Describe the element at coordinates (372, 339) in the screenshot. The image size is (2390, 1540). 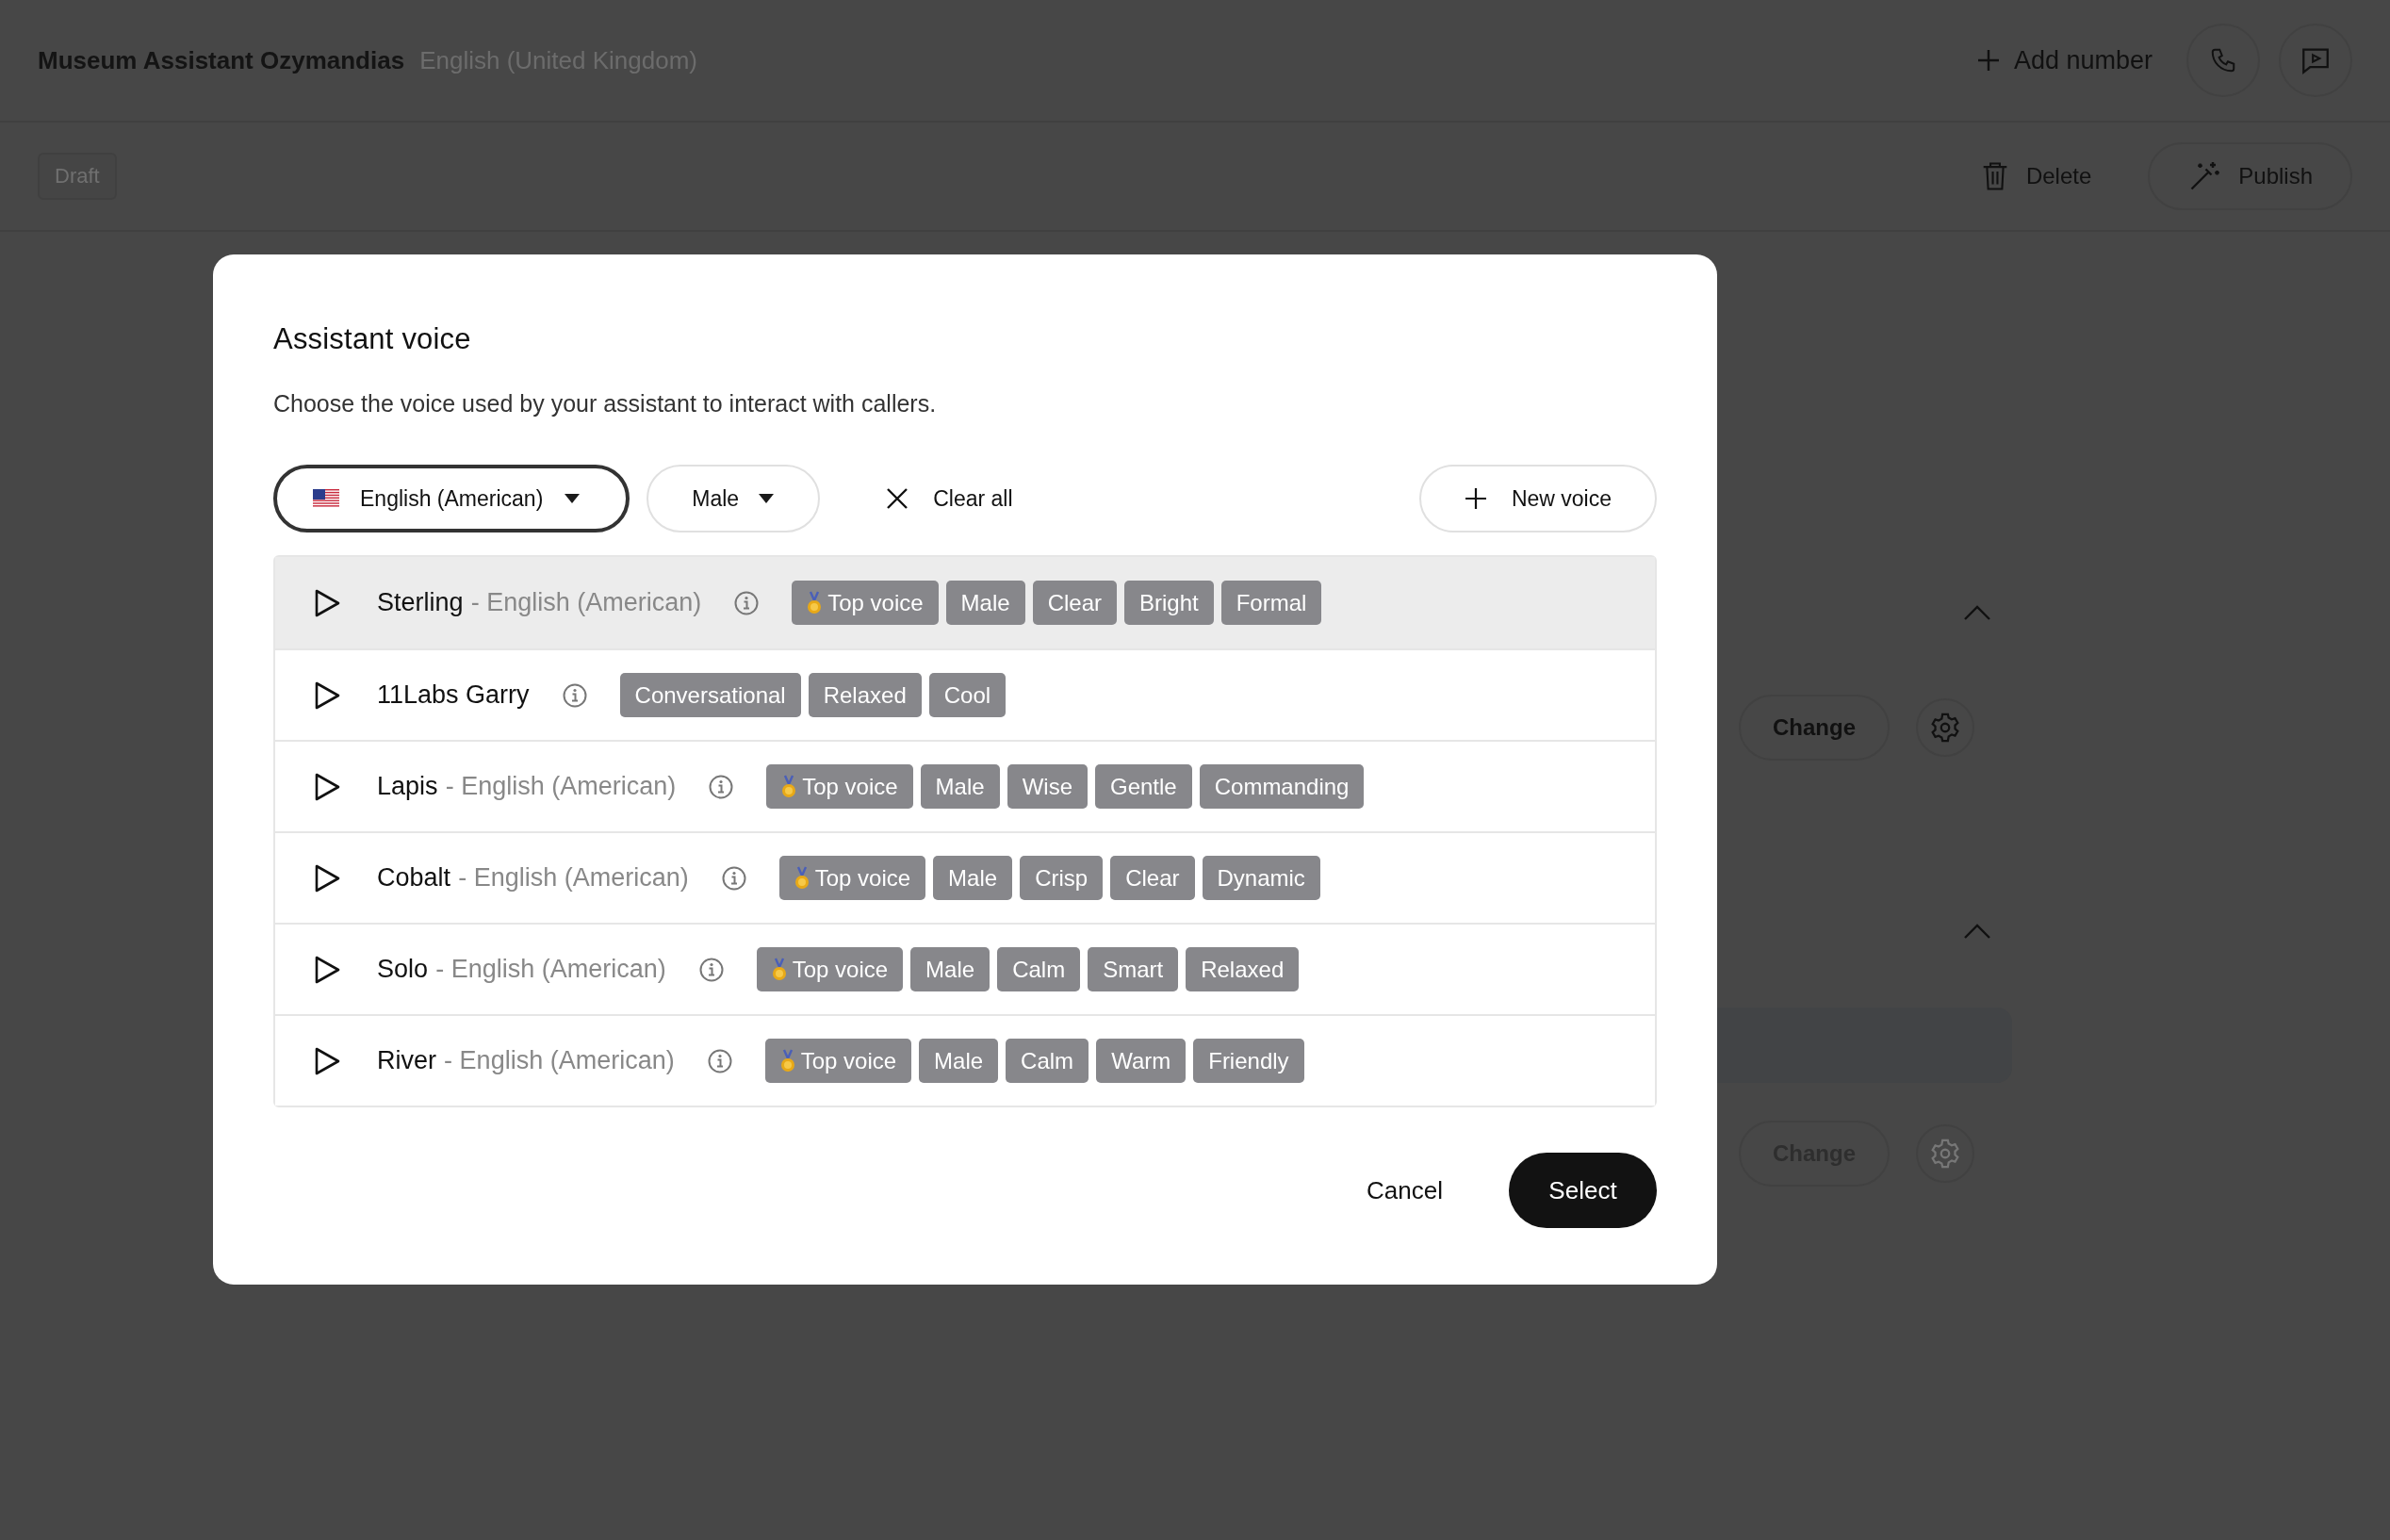
I see `dialog-title: Assistant voice` at that location.